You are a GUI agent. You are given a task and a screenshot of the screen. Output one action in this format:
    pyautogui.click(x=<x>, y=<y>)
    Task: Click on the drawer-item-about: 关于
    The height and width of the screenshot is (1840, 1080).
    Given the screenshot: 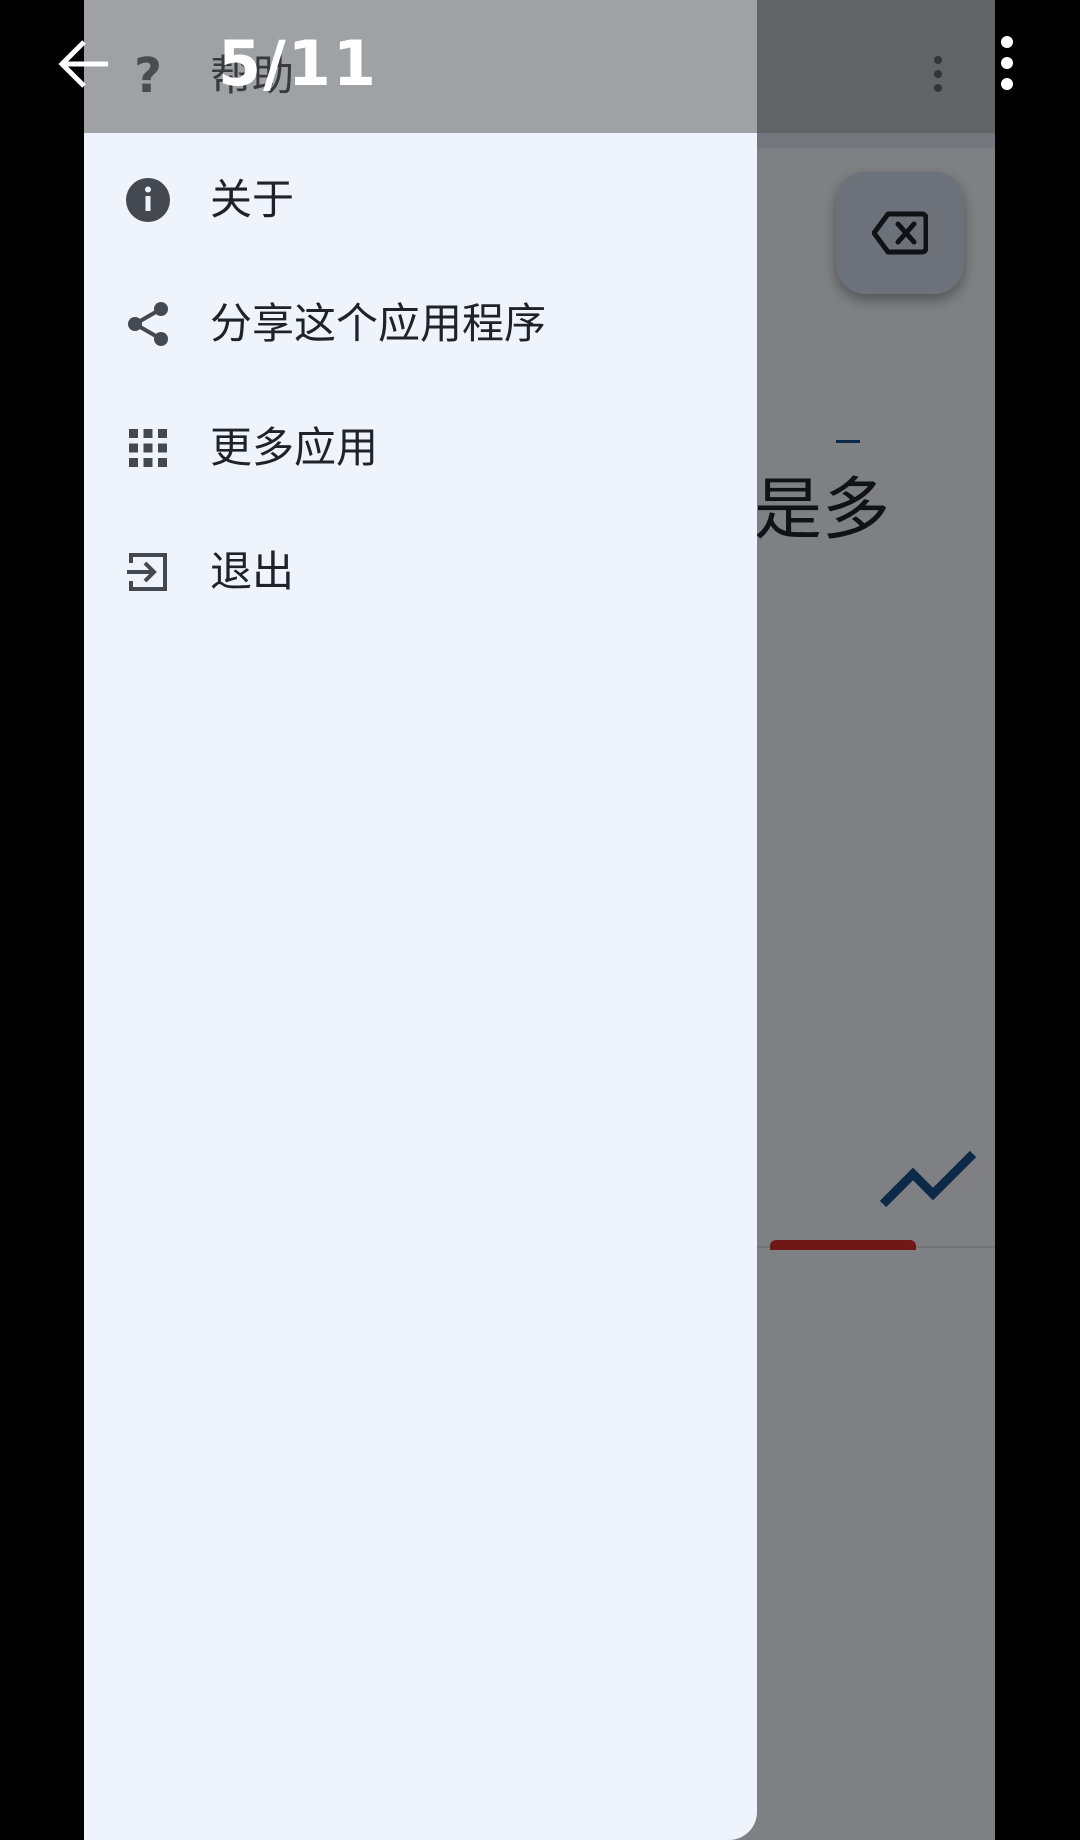 What is the action you would take?
    pyautogui.click(x=420, y=200)
    